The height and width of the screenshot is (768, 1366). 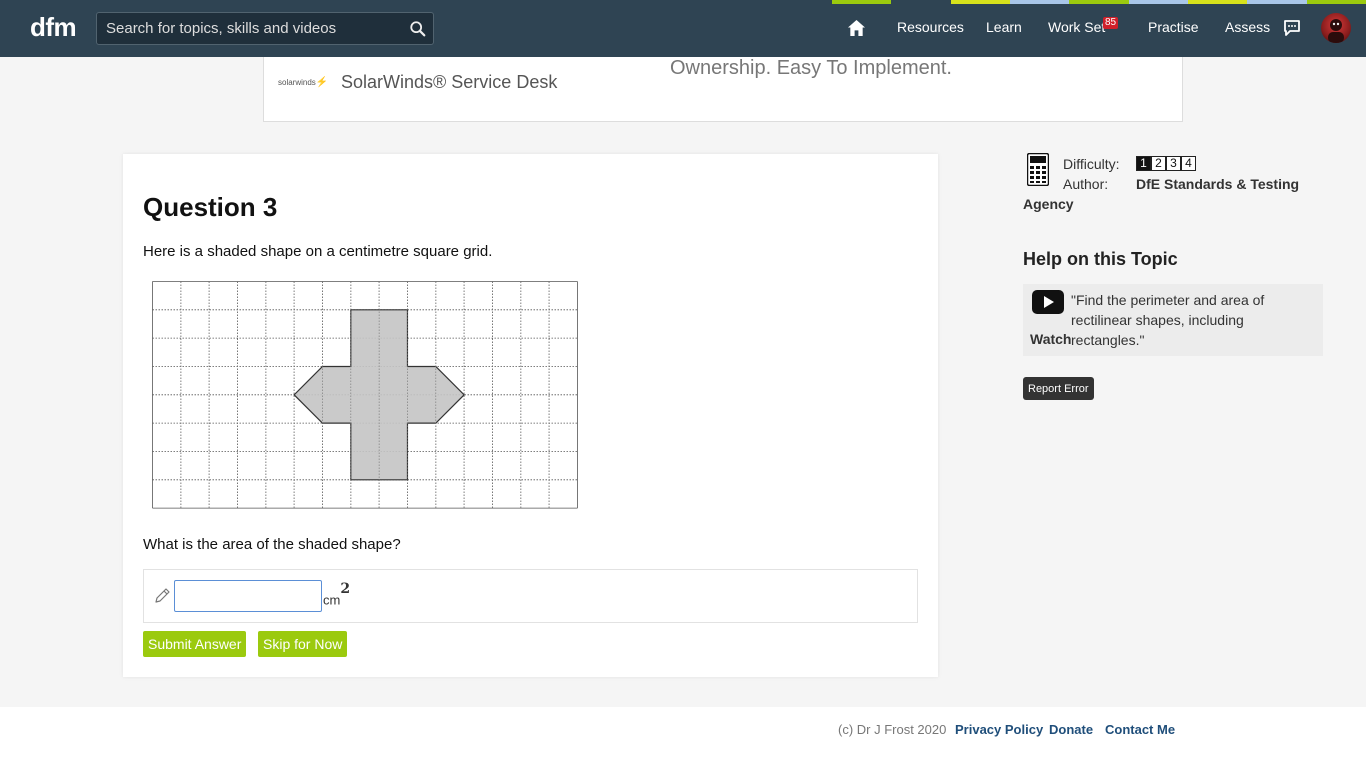 What do you see at coordinates (1143, 163) in the screenshot?
I see `difficulty-level-1: 1` at bounding box center [1143, 163].